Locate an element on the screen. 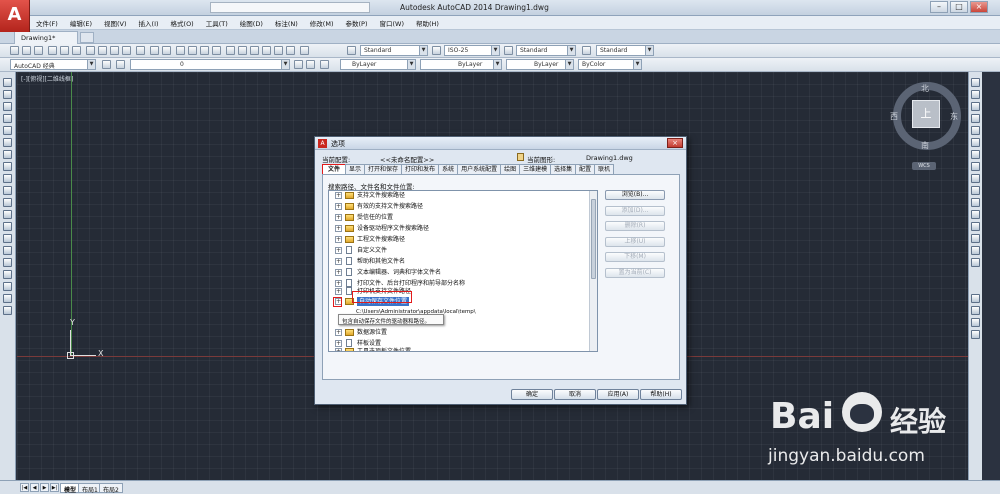  paste-icon is located at coordinates (114, 50).